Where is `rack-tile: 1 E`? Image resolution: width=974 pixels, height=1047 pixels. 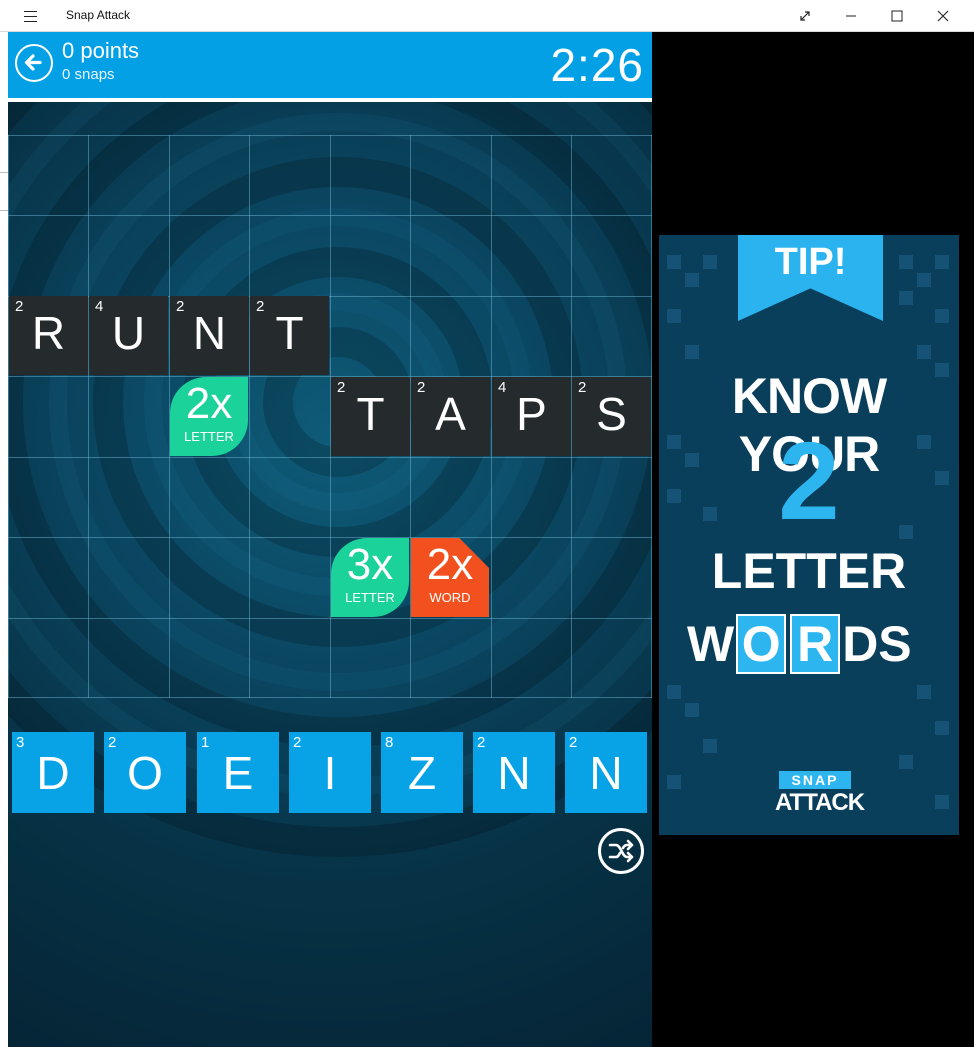 rack-tile: 1 E is located at coordinates (238, 772).